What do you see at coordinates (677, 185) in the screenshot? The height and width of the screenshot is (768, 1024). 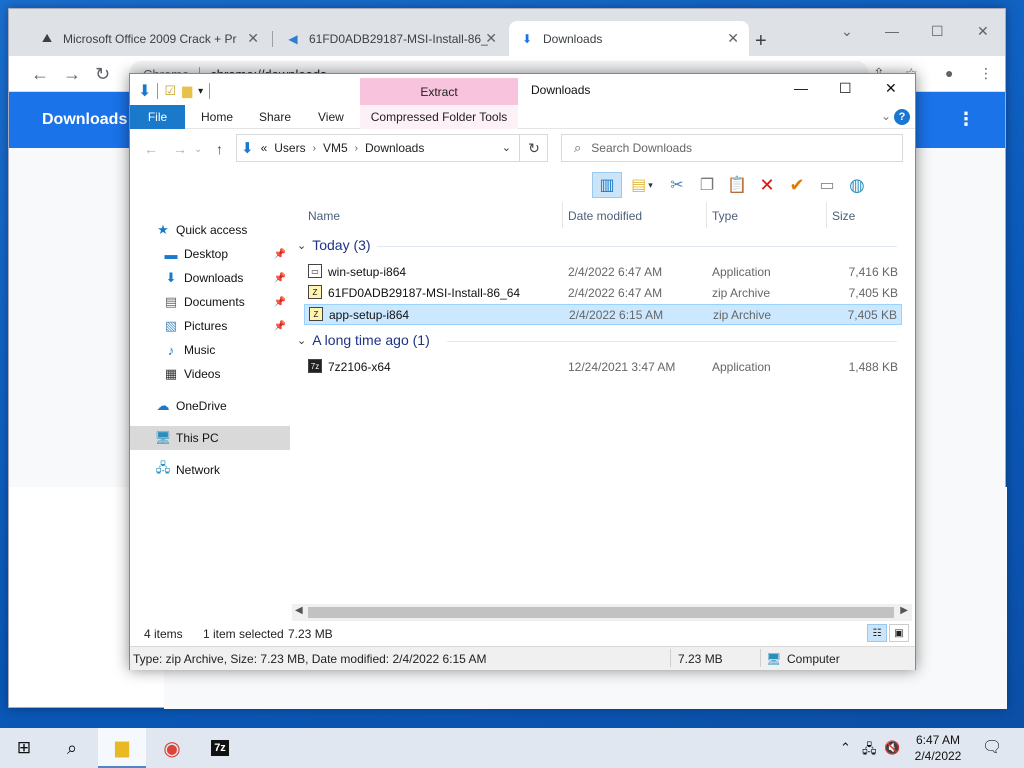 I see `cut-icon: ✂` at bounding box center [677, 185].